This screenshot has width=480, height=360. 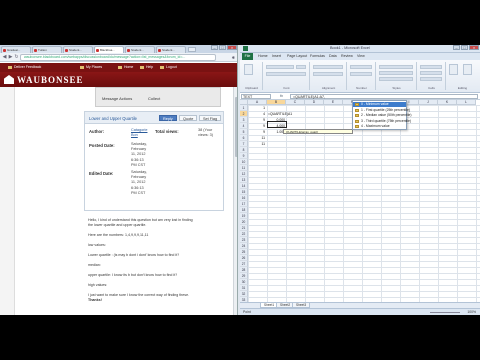 What do you see at coordinates (47, 49) in the screenshot?
I see `browser-tab: Tuition` at bounding box center [47, 49].